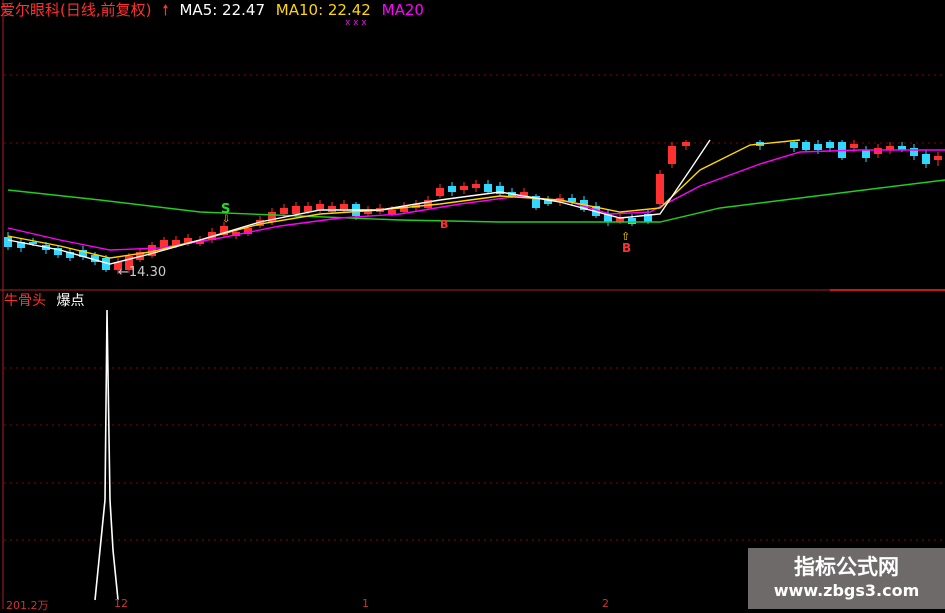  Describe the element at coordinates (165, 10) in the screenshot. I see `up-arrow-icon: 🠕` at that location.